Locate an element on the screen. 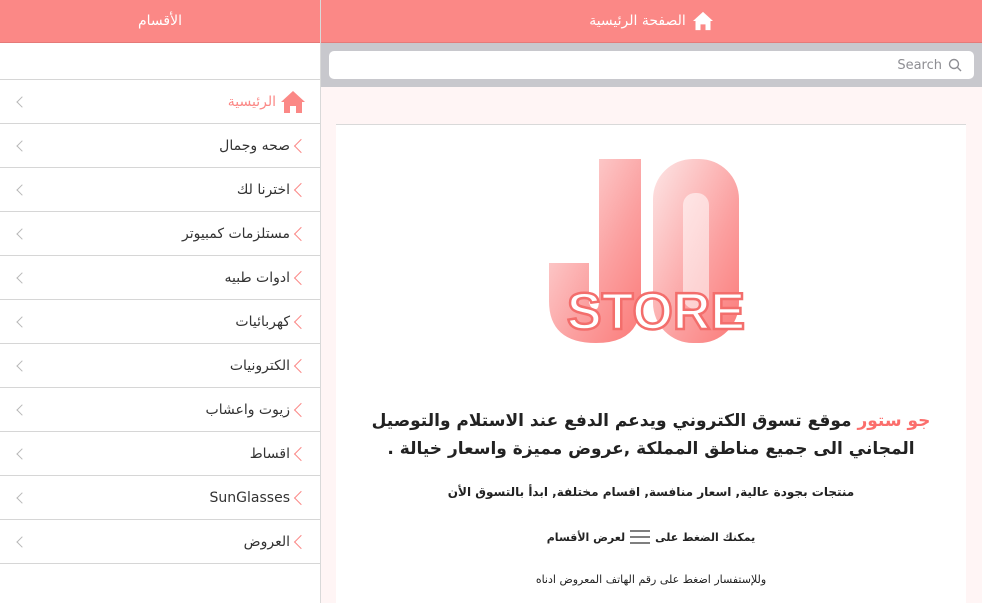  sidebar-item-medical-tools: ادوات طبيه is located at coordinates (160, 278).